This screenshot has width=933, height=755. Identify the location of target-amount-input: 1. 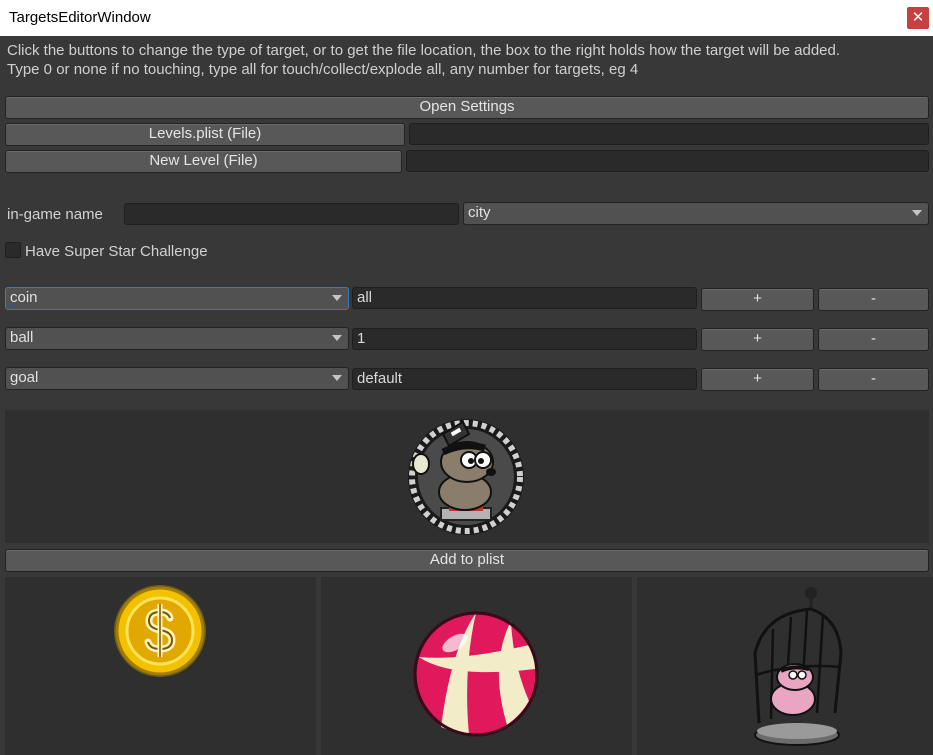
(524, 339).